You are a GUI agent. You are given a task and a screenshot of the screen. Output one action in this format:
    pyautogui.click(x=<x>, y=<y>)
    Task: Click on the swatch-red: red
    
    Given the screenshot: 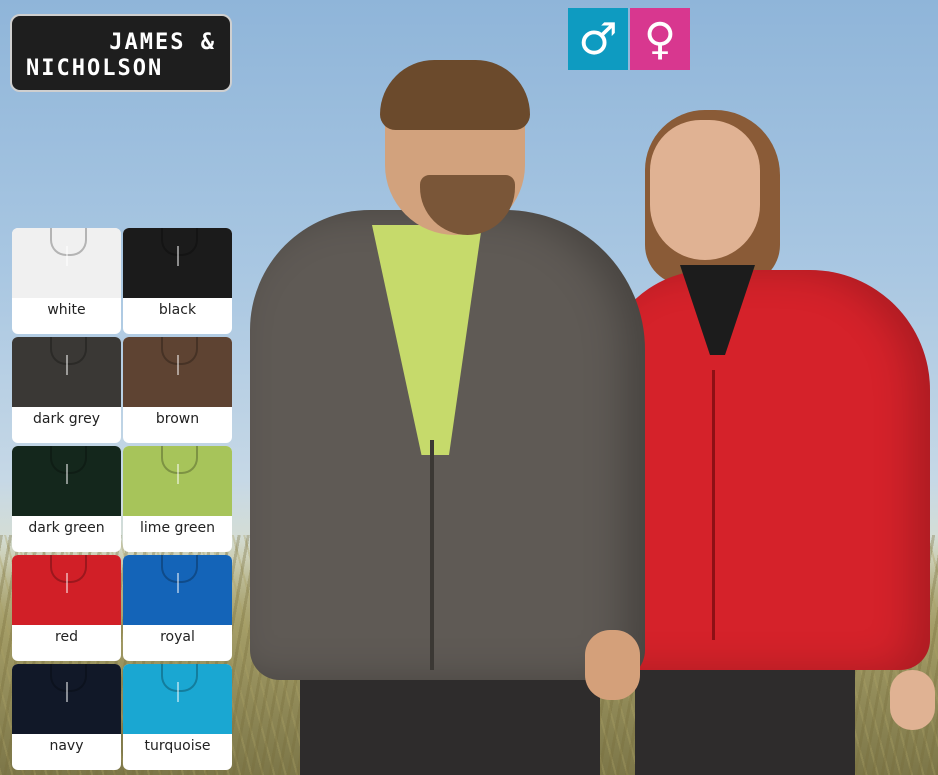 What is the action you would take?
    pyautogui.click(x=66, y=608)
    